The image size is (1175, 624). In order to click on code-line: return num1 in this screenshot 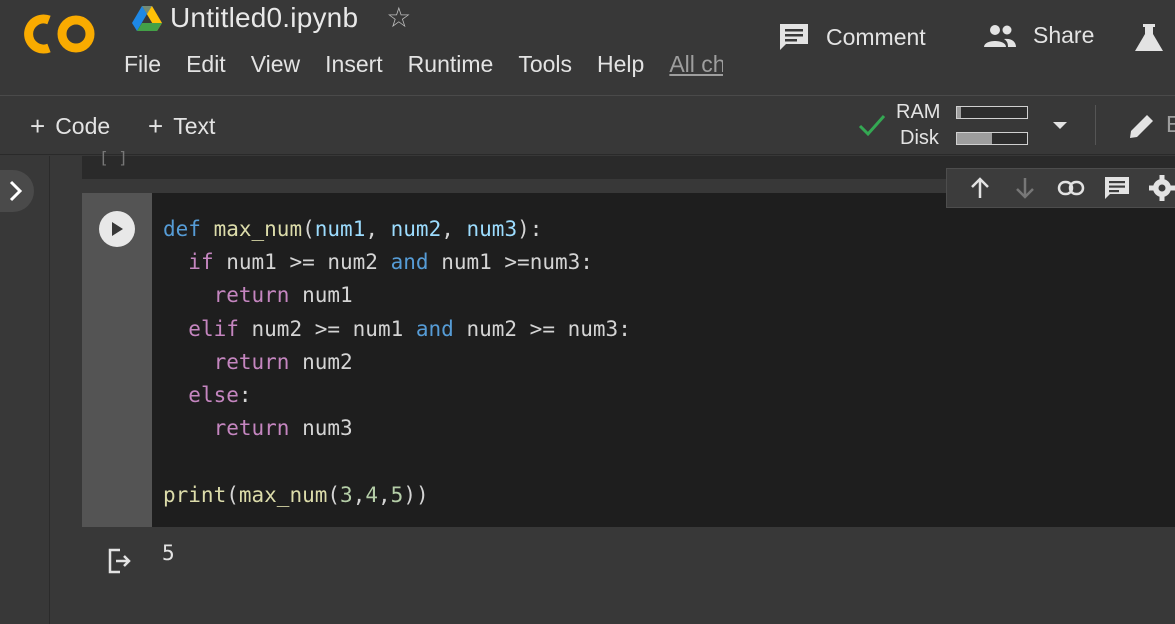, I will do `click(283, 295)`.